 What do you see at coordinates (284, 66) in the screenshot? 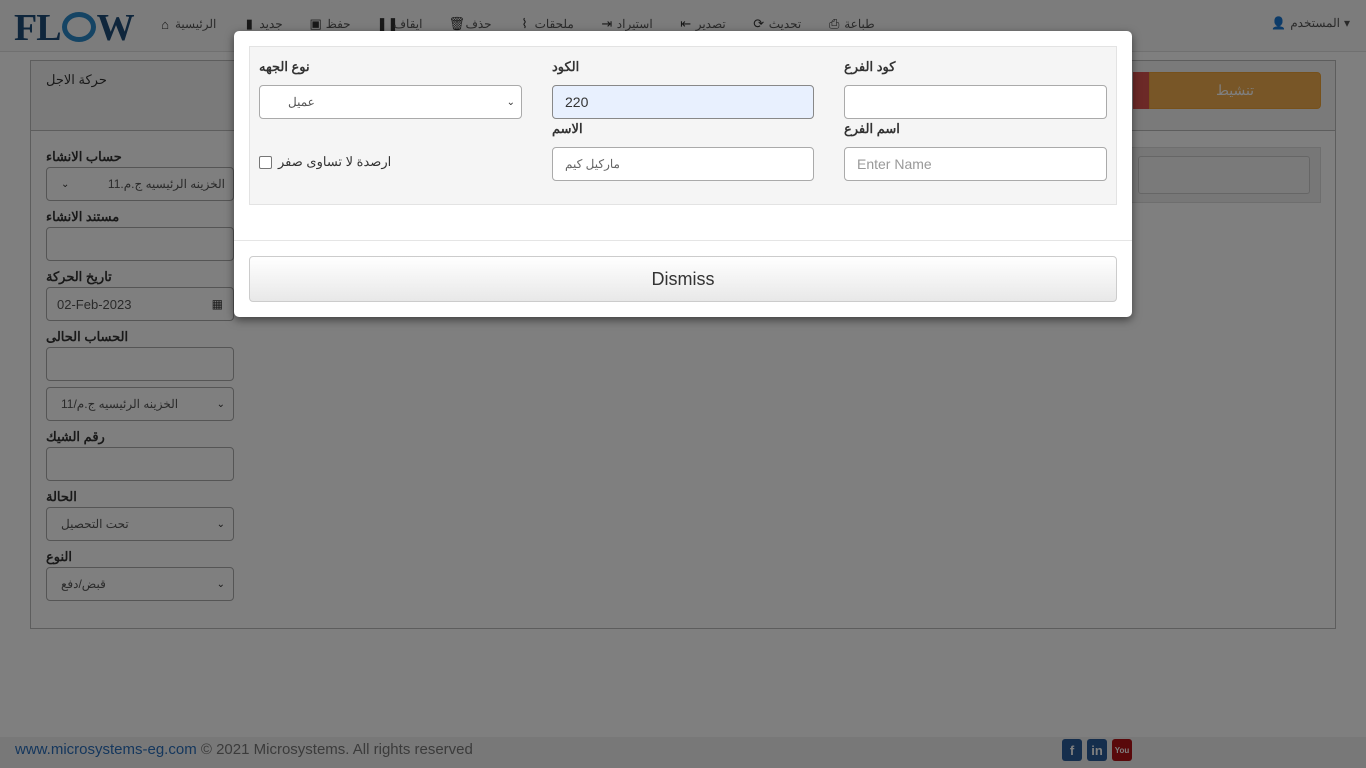
I see `entity-type-label: نوع الجهه` at bounding box center [284, 66].